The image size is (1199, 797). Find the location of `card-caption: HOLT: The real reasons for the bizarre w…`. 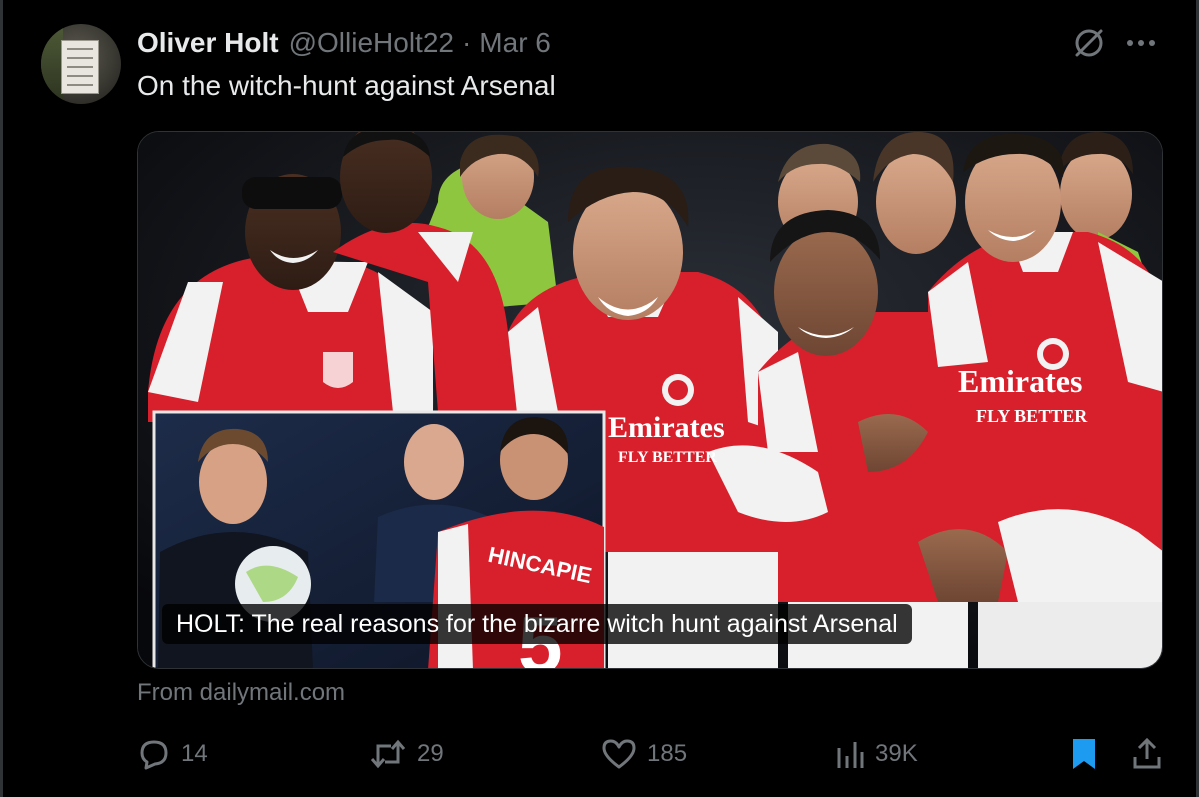

card-caption: HOLT: The real reasons for the bizarre w… is located at coordinates (537, 624).